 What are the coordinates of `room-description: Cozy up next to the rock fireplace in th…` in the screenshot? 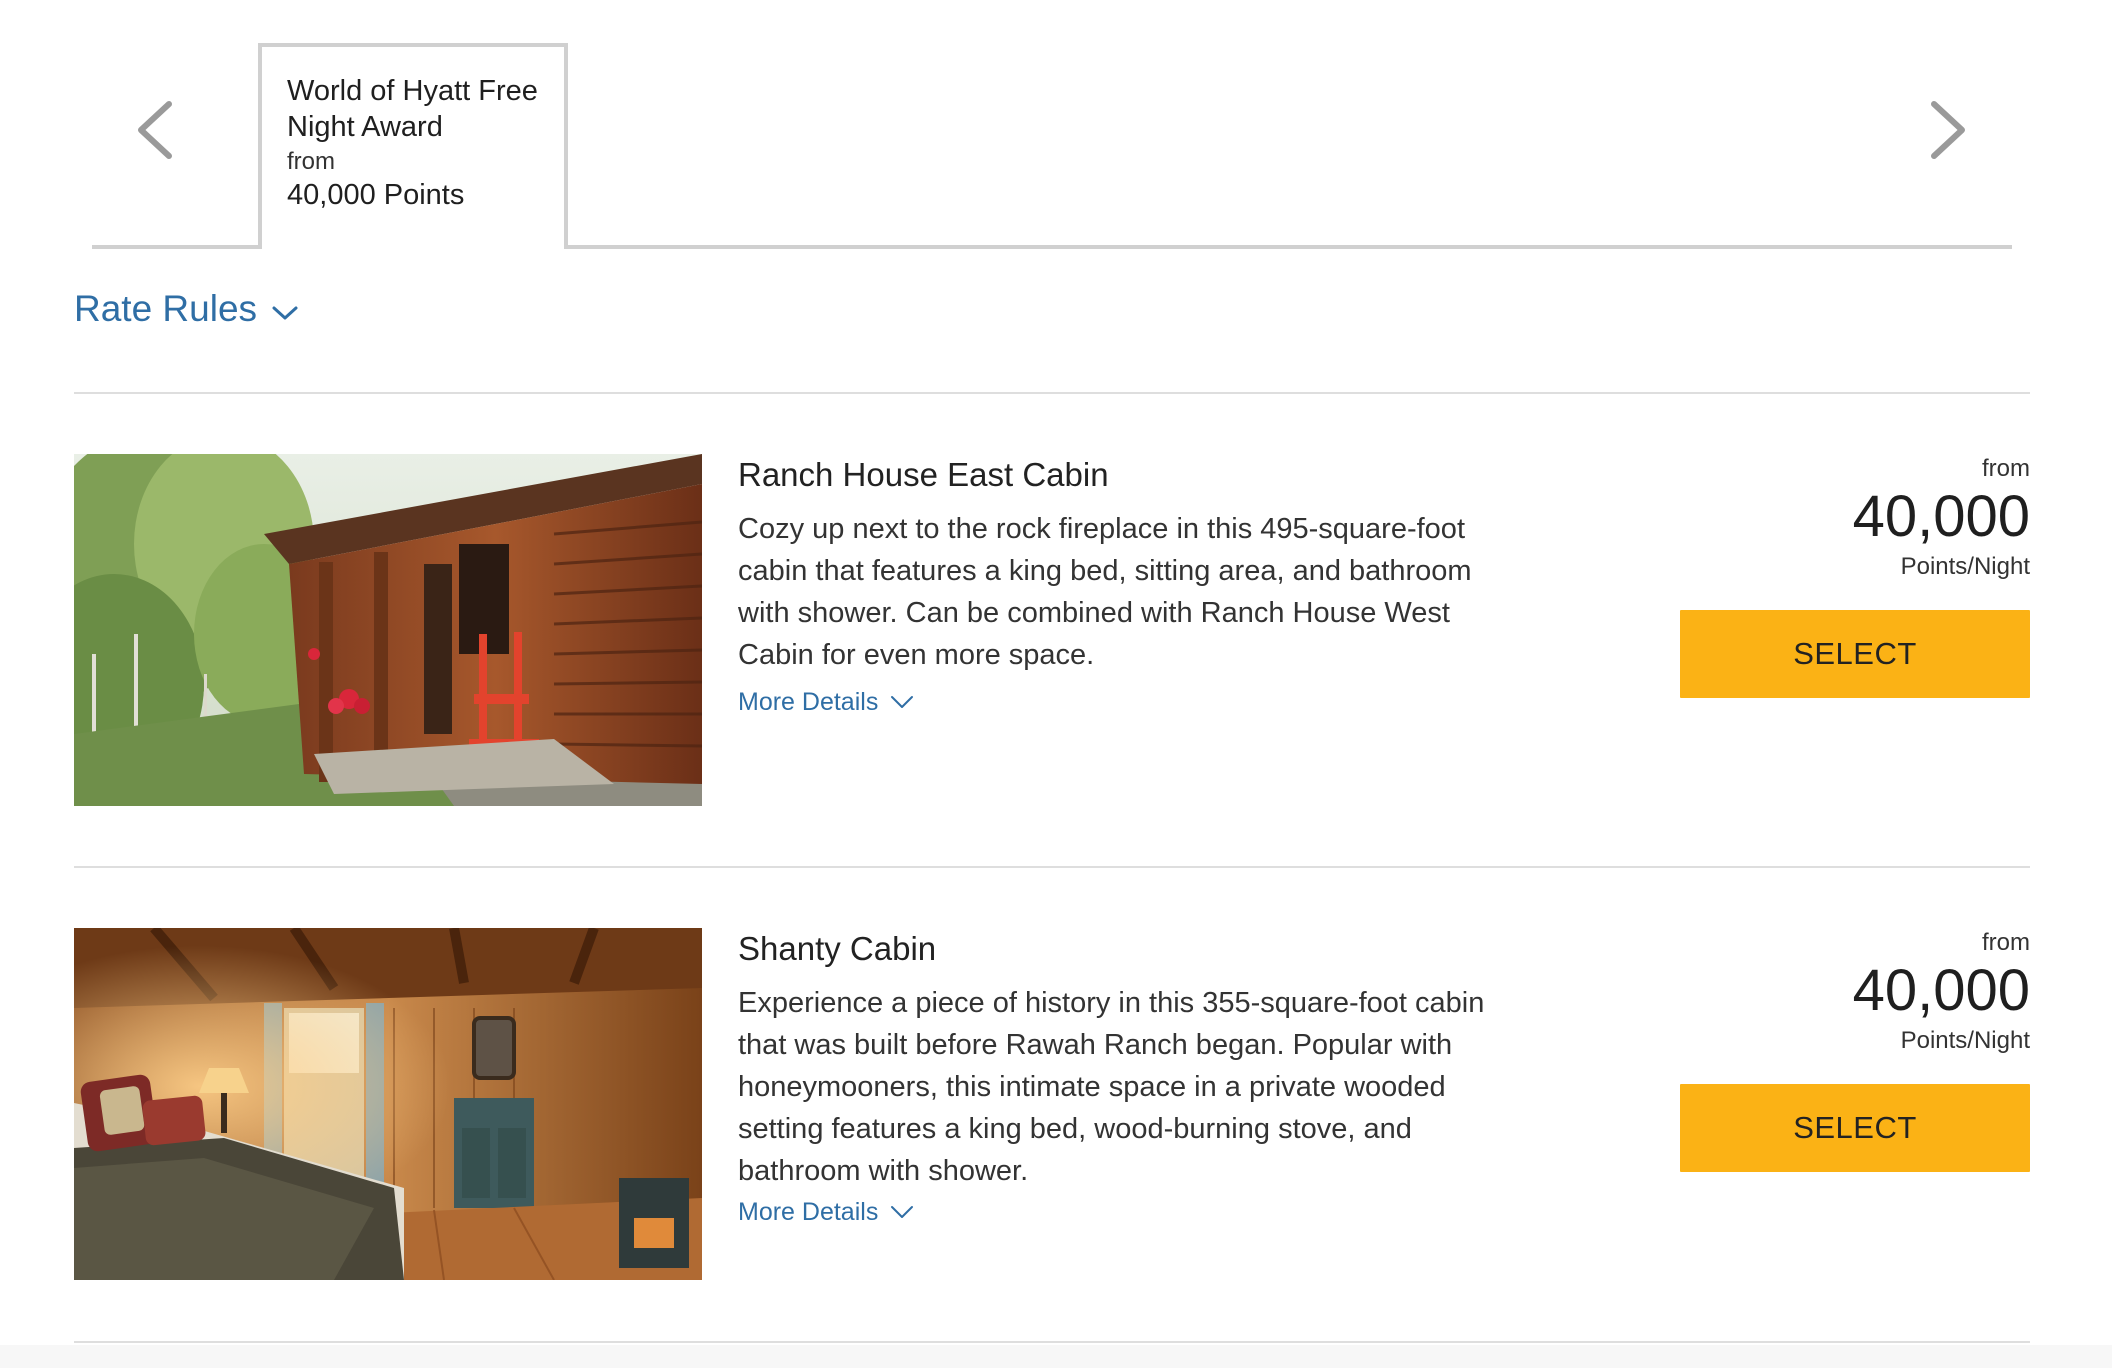 It's located at (1105, 592).